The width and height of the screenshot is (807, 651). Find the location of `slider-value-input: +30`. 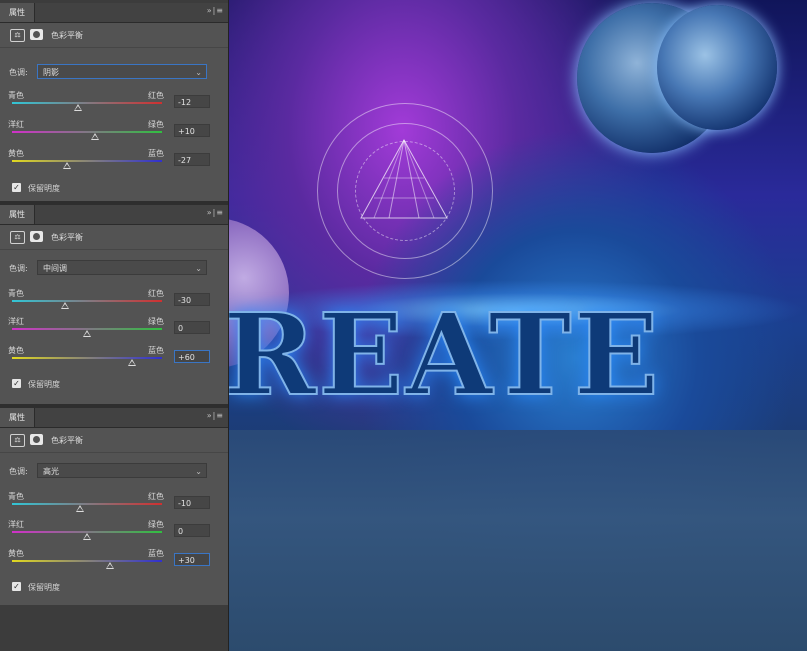

slider-value-input: +30 is located at coordinates (192, 559).